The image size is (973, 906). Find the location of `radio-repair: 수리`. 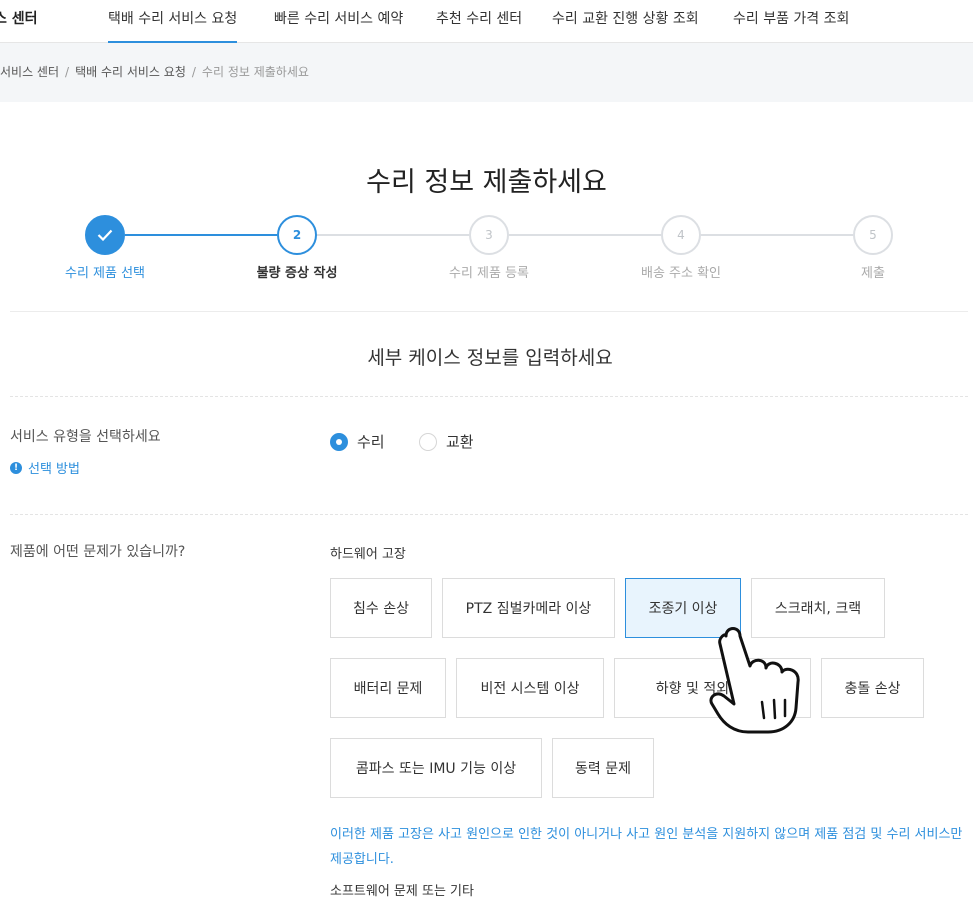

radio-repair: 수리 is located at coordinates (357, 441).